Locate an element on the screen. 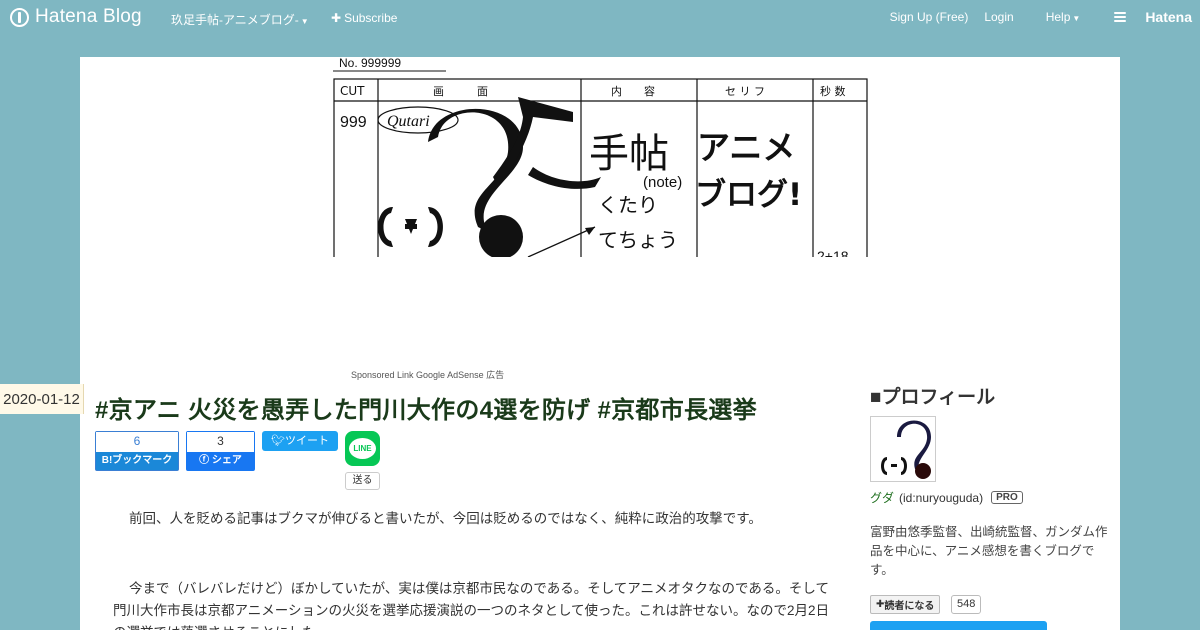 This screenshot has height=630, width=1200. line-icon: LINE is located at coordinates (362, 448).